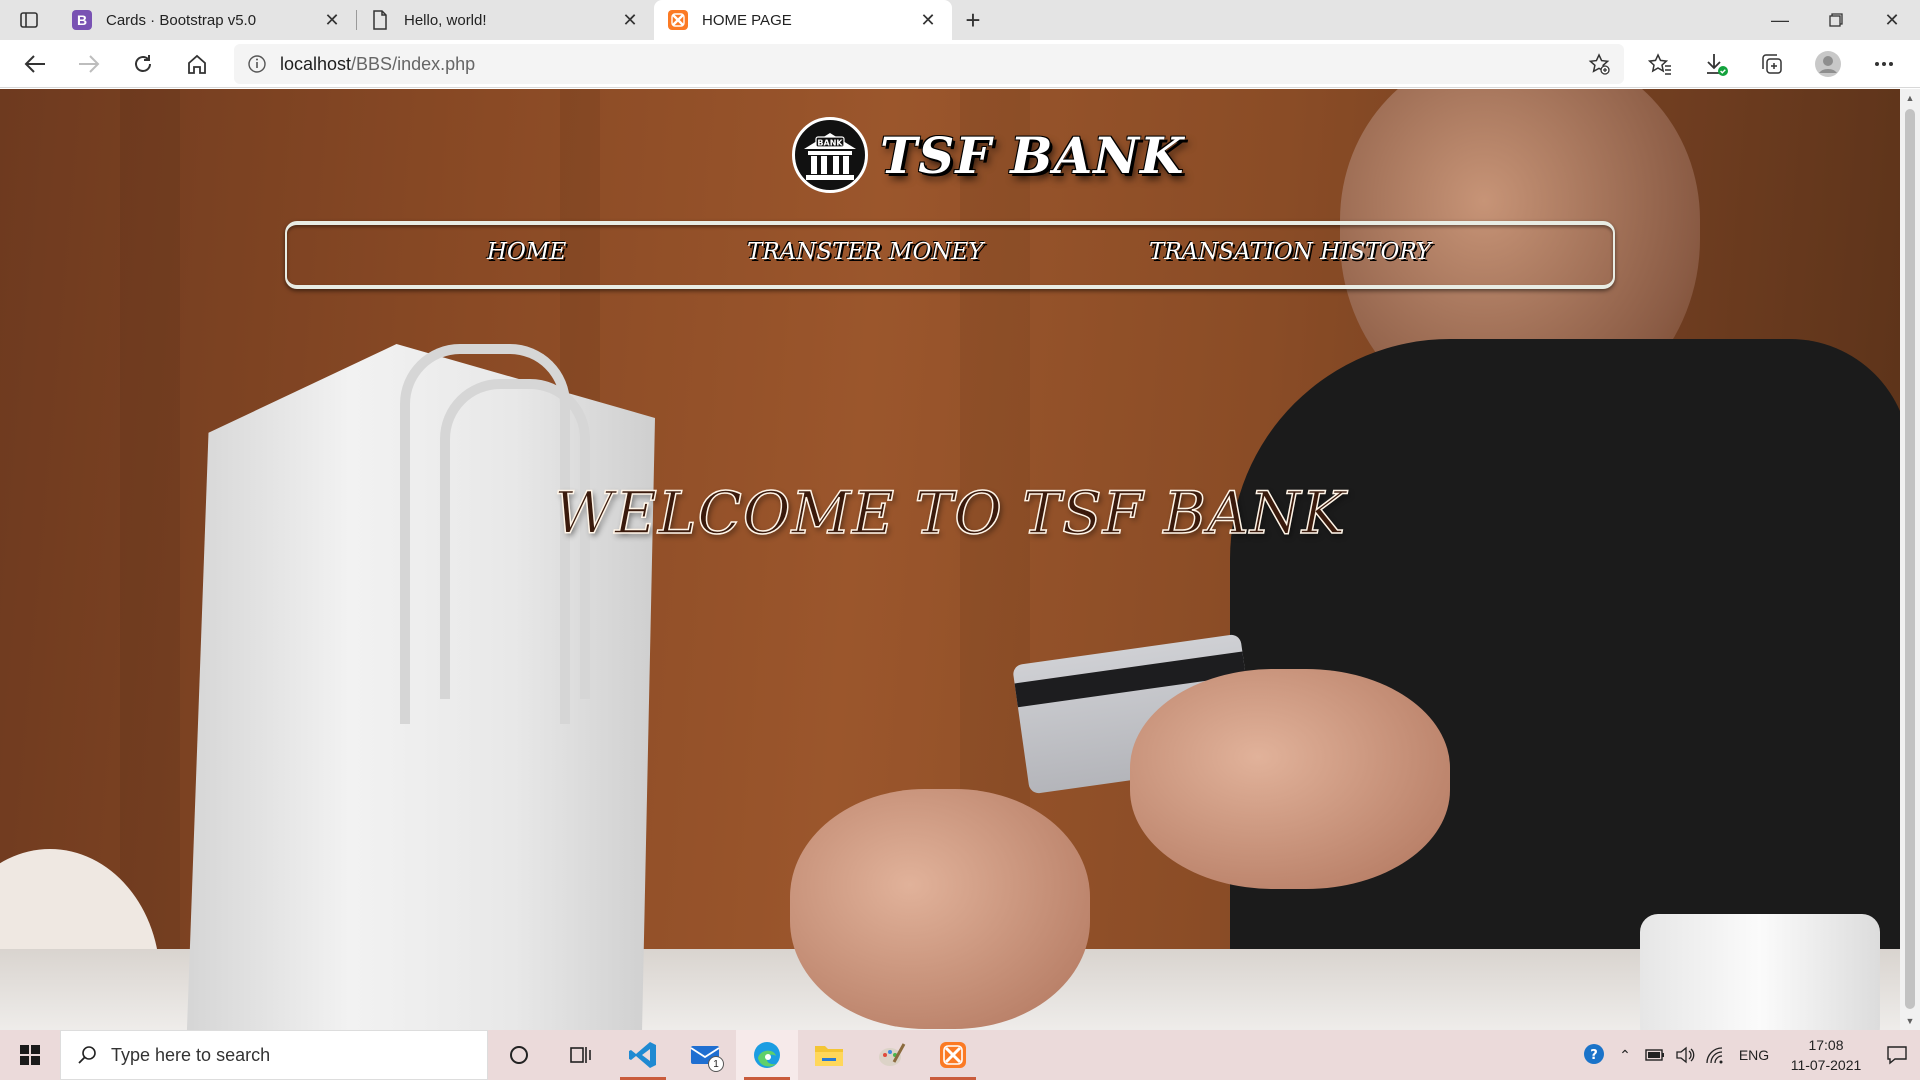 The width and height of the screenshot is (1920, 1080). Describe the element at coordinates (747, 20) in the screenshot. I see `tab-title: HOME PAGE` at that location.